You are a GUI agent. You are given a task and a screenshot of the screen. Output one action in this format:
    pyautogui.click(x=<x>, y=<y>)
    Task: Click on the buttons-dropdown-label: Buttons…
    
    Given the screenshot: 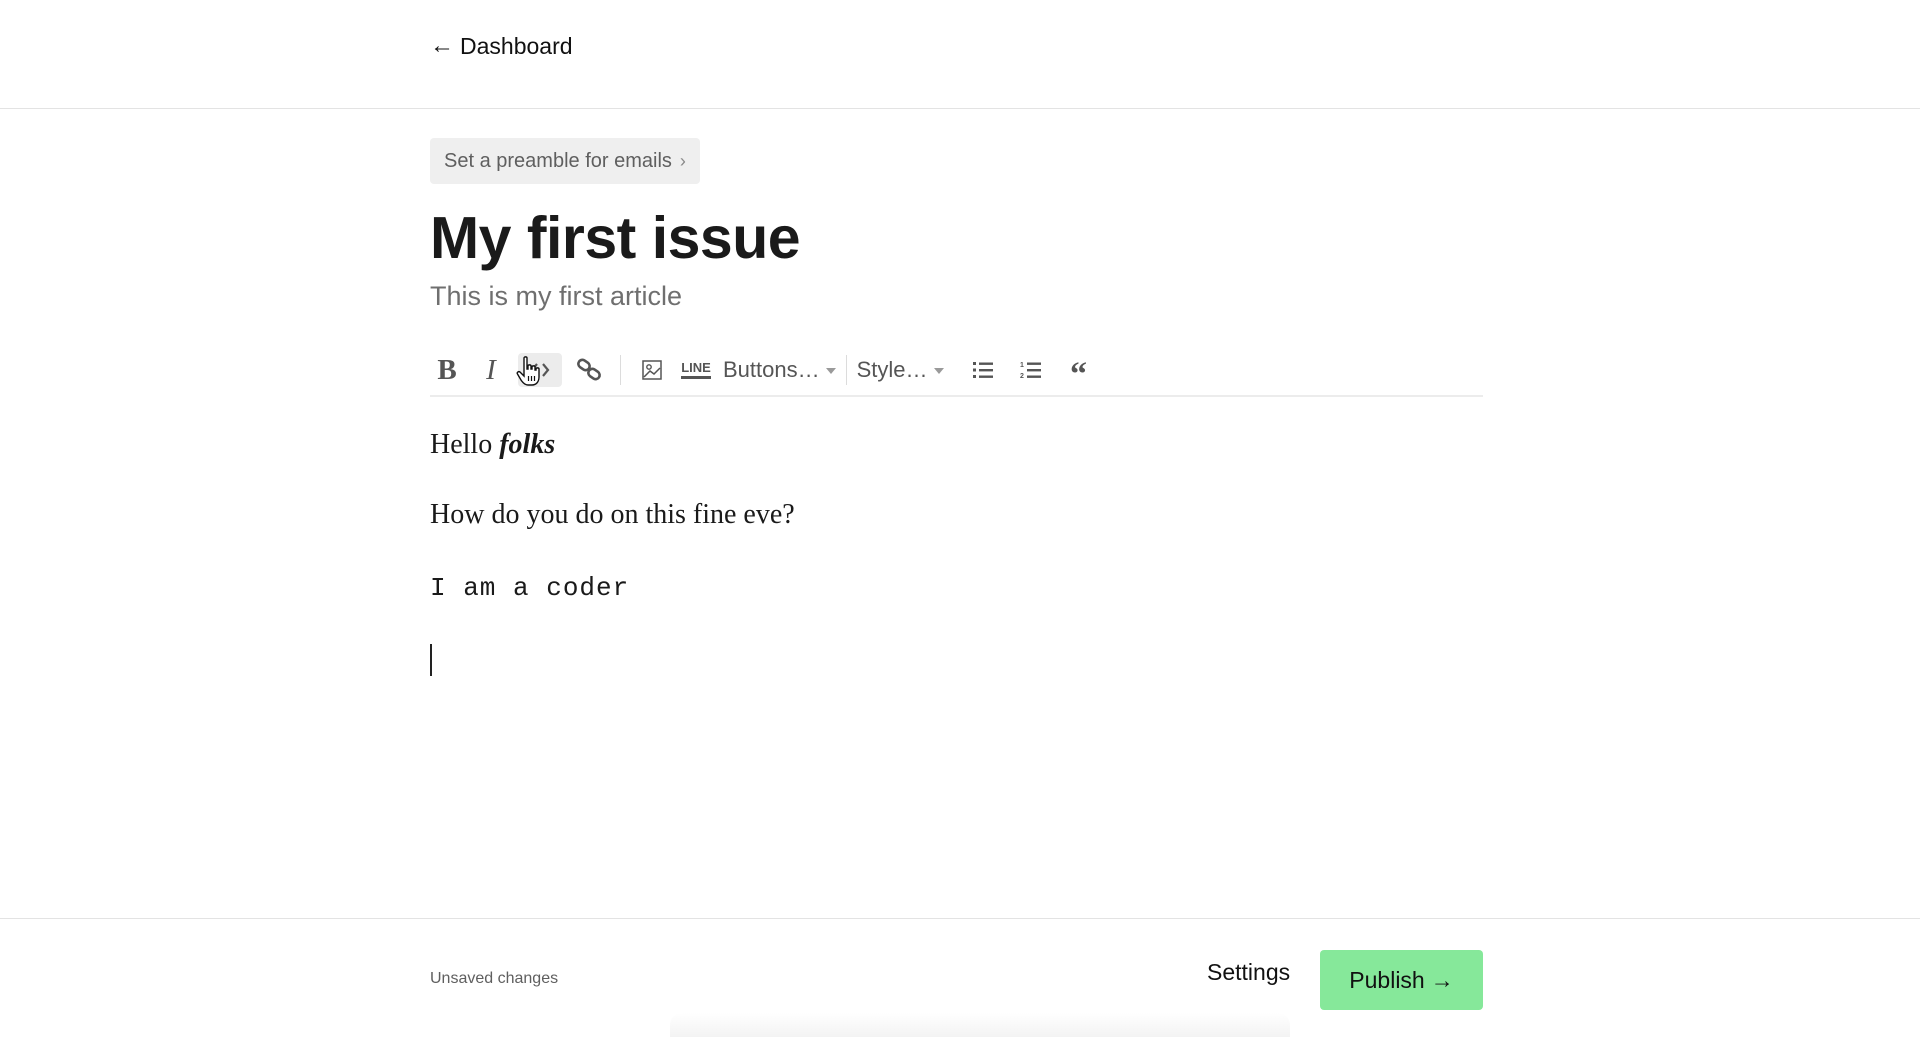 What is the action you would take?
    pyautogui.click(x=771, y=369)
    